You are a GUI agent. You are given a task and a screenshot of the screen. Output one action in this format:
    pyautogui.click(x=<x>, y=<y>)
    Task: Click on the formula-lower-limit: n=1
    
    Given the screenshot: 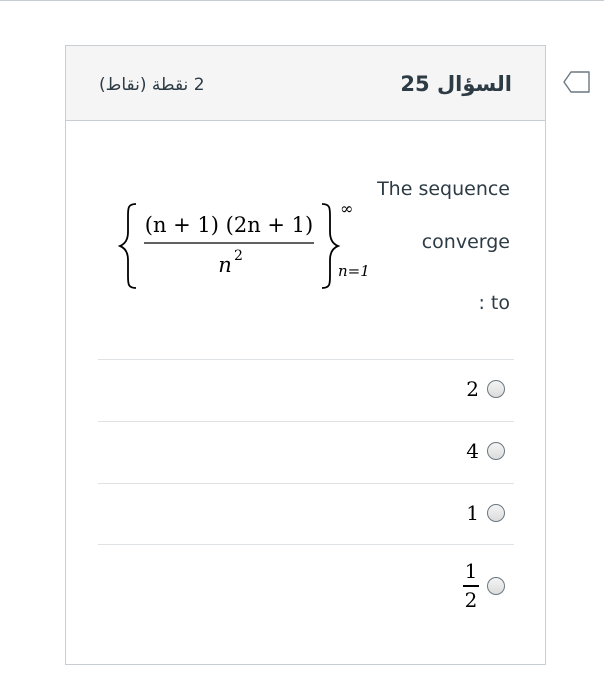 What is the action you would take?
    pyautogui.click(x=354, y=271)
    